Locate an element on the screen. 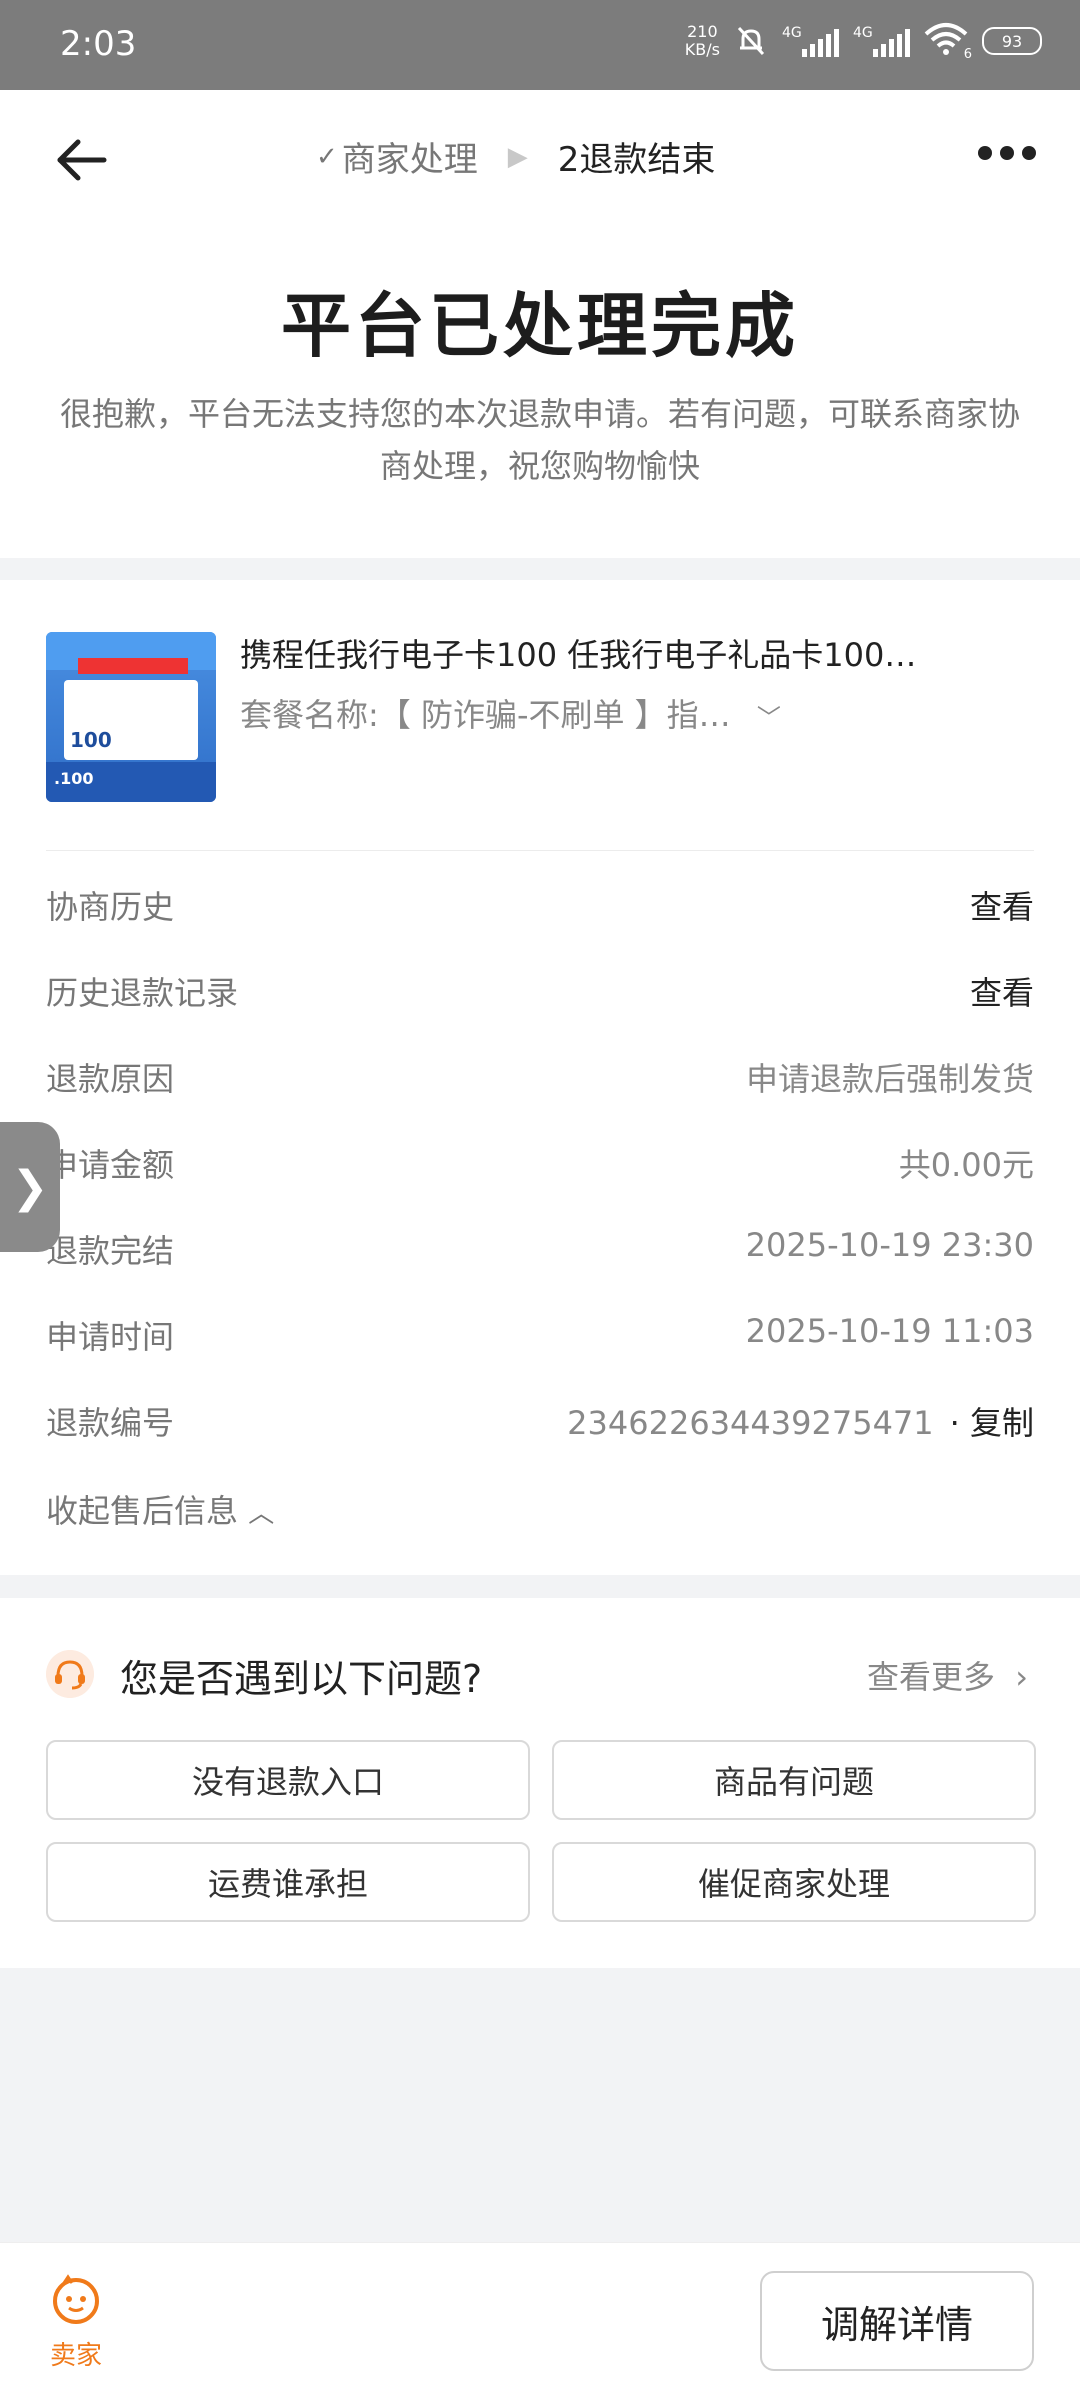 The width and height of the screenshot is (1080, 2400). collapse-aftersale-info: 收起售后信息 ︿ is located at coordinates (160, 1509).